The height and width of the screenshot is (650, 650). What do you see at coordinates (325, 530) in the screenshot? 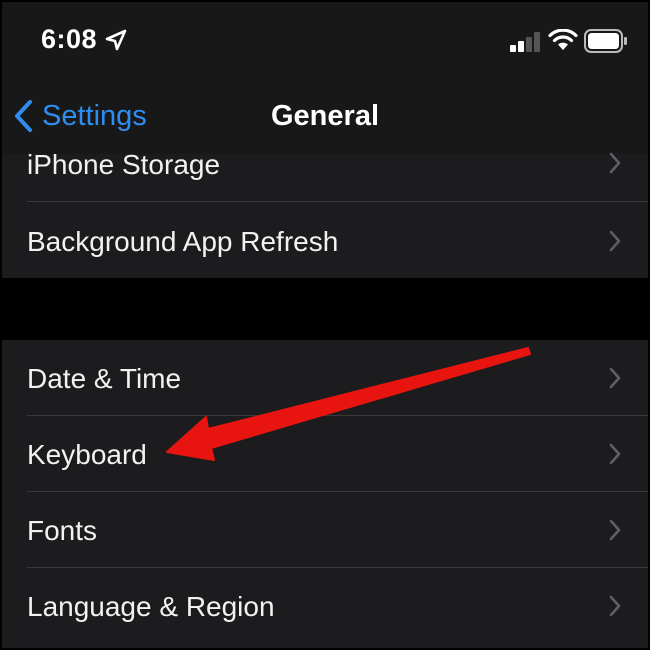
I see `list-item-fonts: Fonts` at bounding box center [325, 530].